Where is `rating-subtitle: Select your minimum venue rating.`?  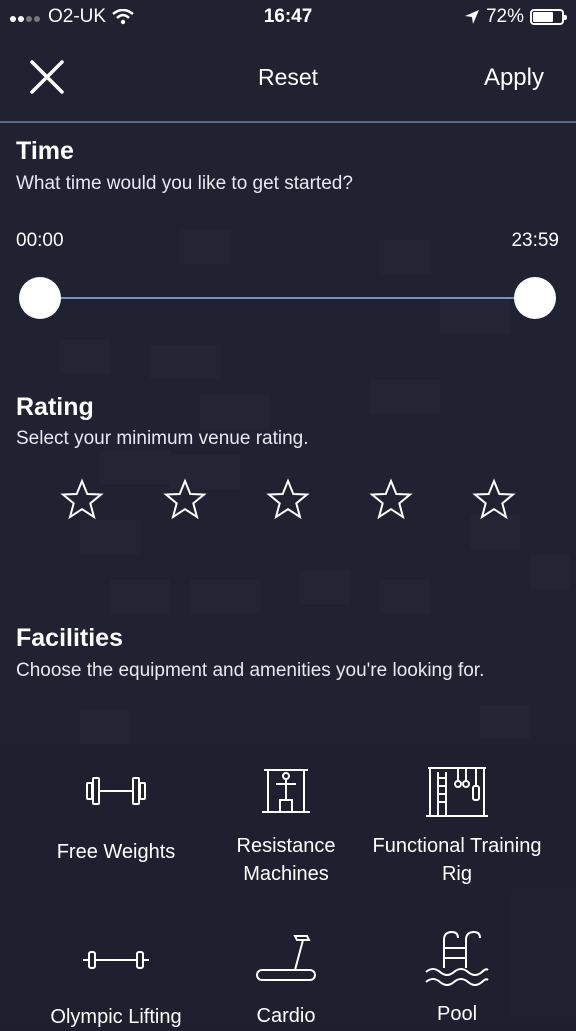 rating-subtitle: Select your minimum venue rating. is located at coordinates (162, 438).